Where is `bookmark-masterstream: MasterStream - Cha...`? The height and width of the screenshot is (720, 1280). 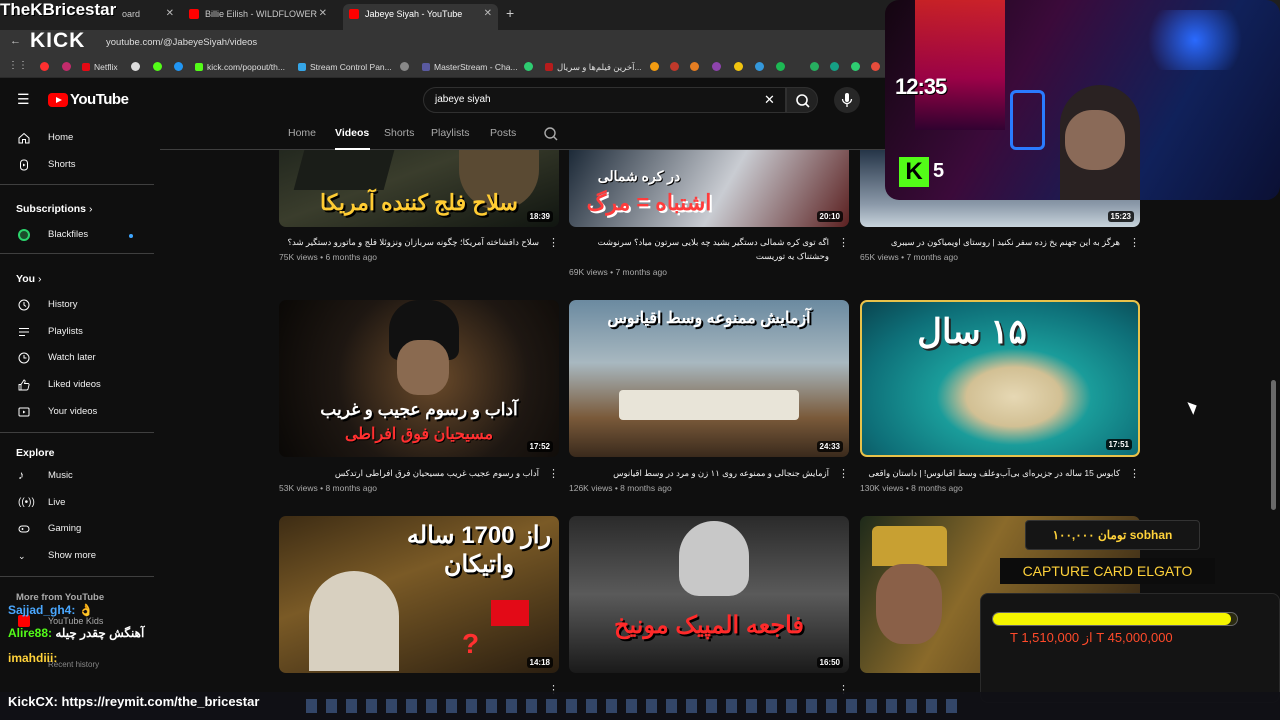 bookmark-masterstream: MasterStream - Cha... is located at coordinates (470, 67).